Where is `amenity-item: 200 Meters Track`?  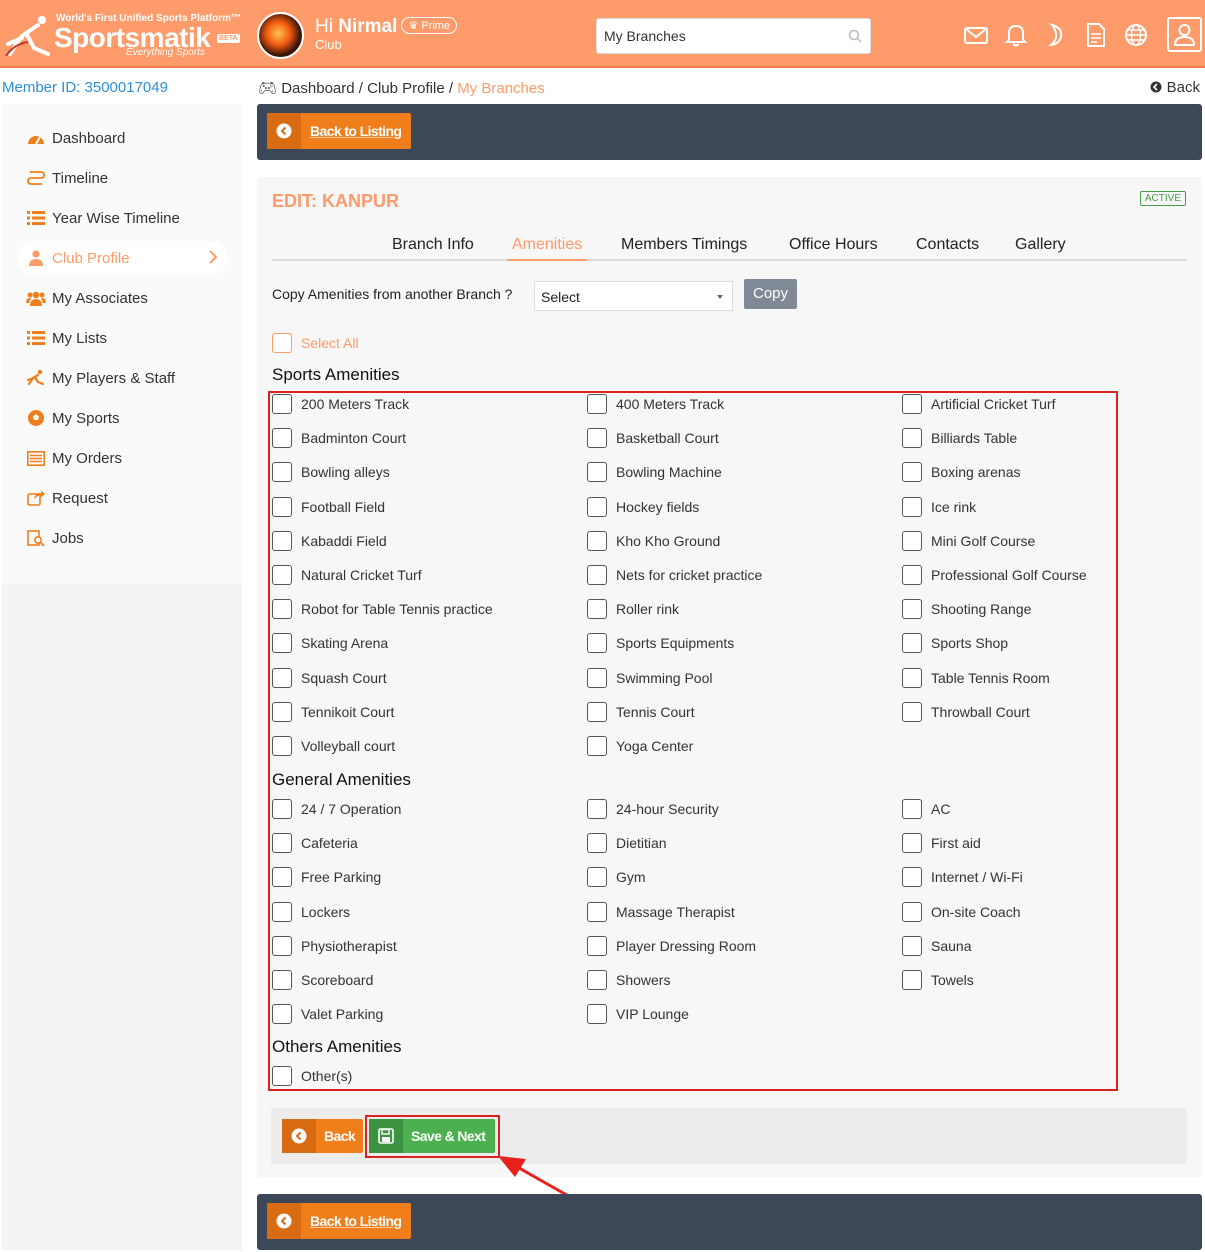
amenity-item: 200 Meters Track is located at coordinates (340, 404).